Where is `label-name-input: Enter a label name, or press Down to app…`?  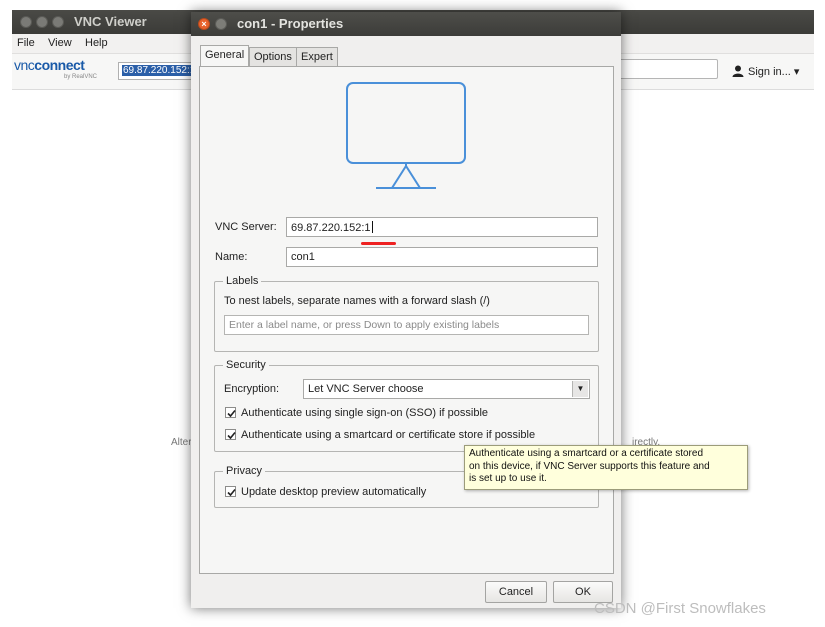 label-name-input: Enter a label name, or press Down to app… is located at coordinates (406, 325).